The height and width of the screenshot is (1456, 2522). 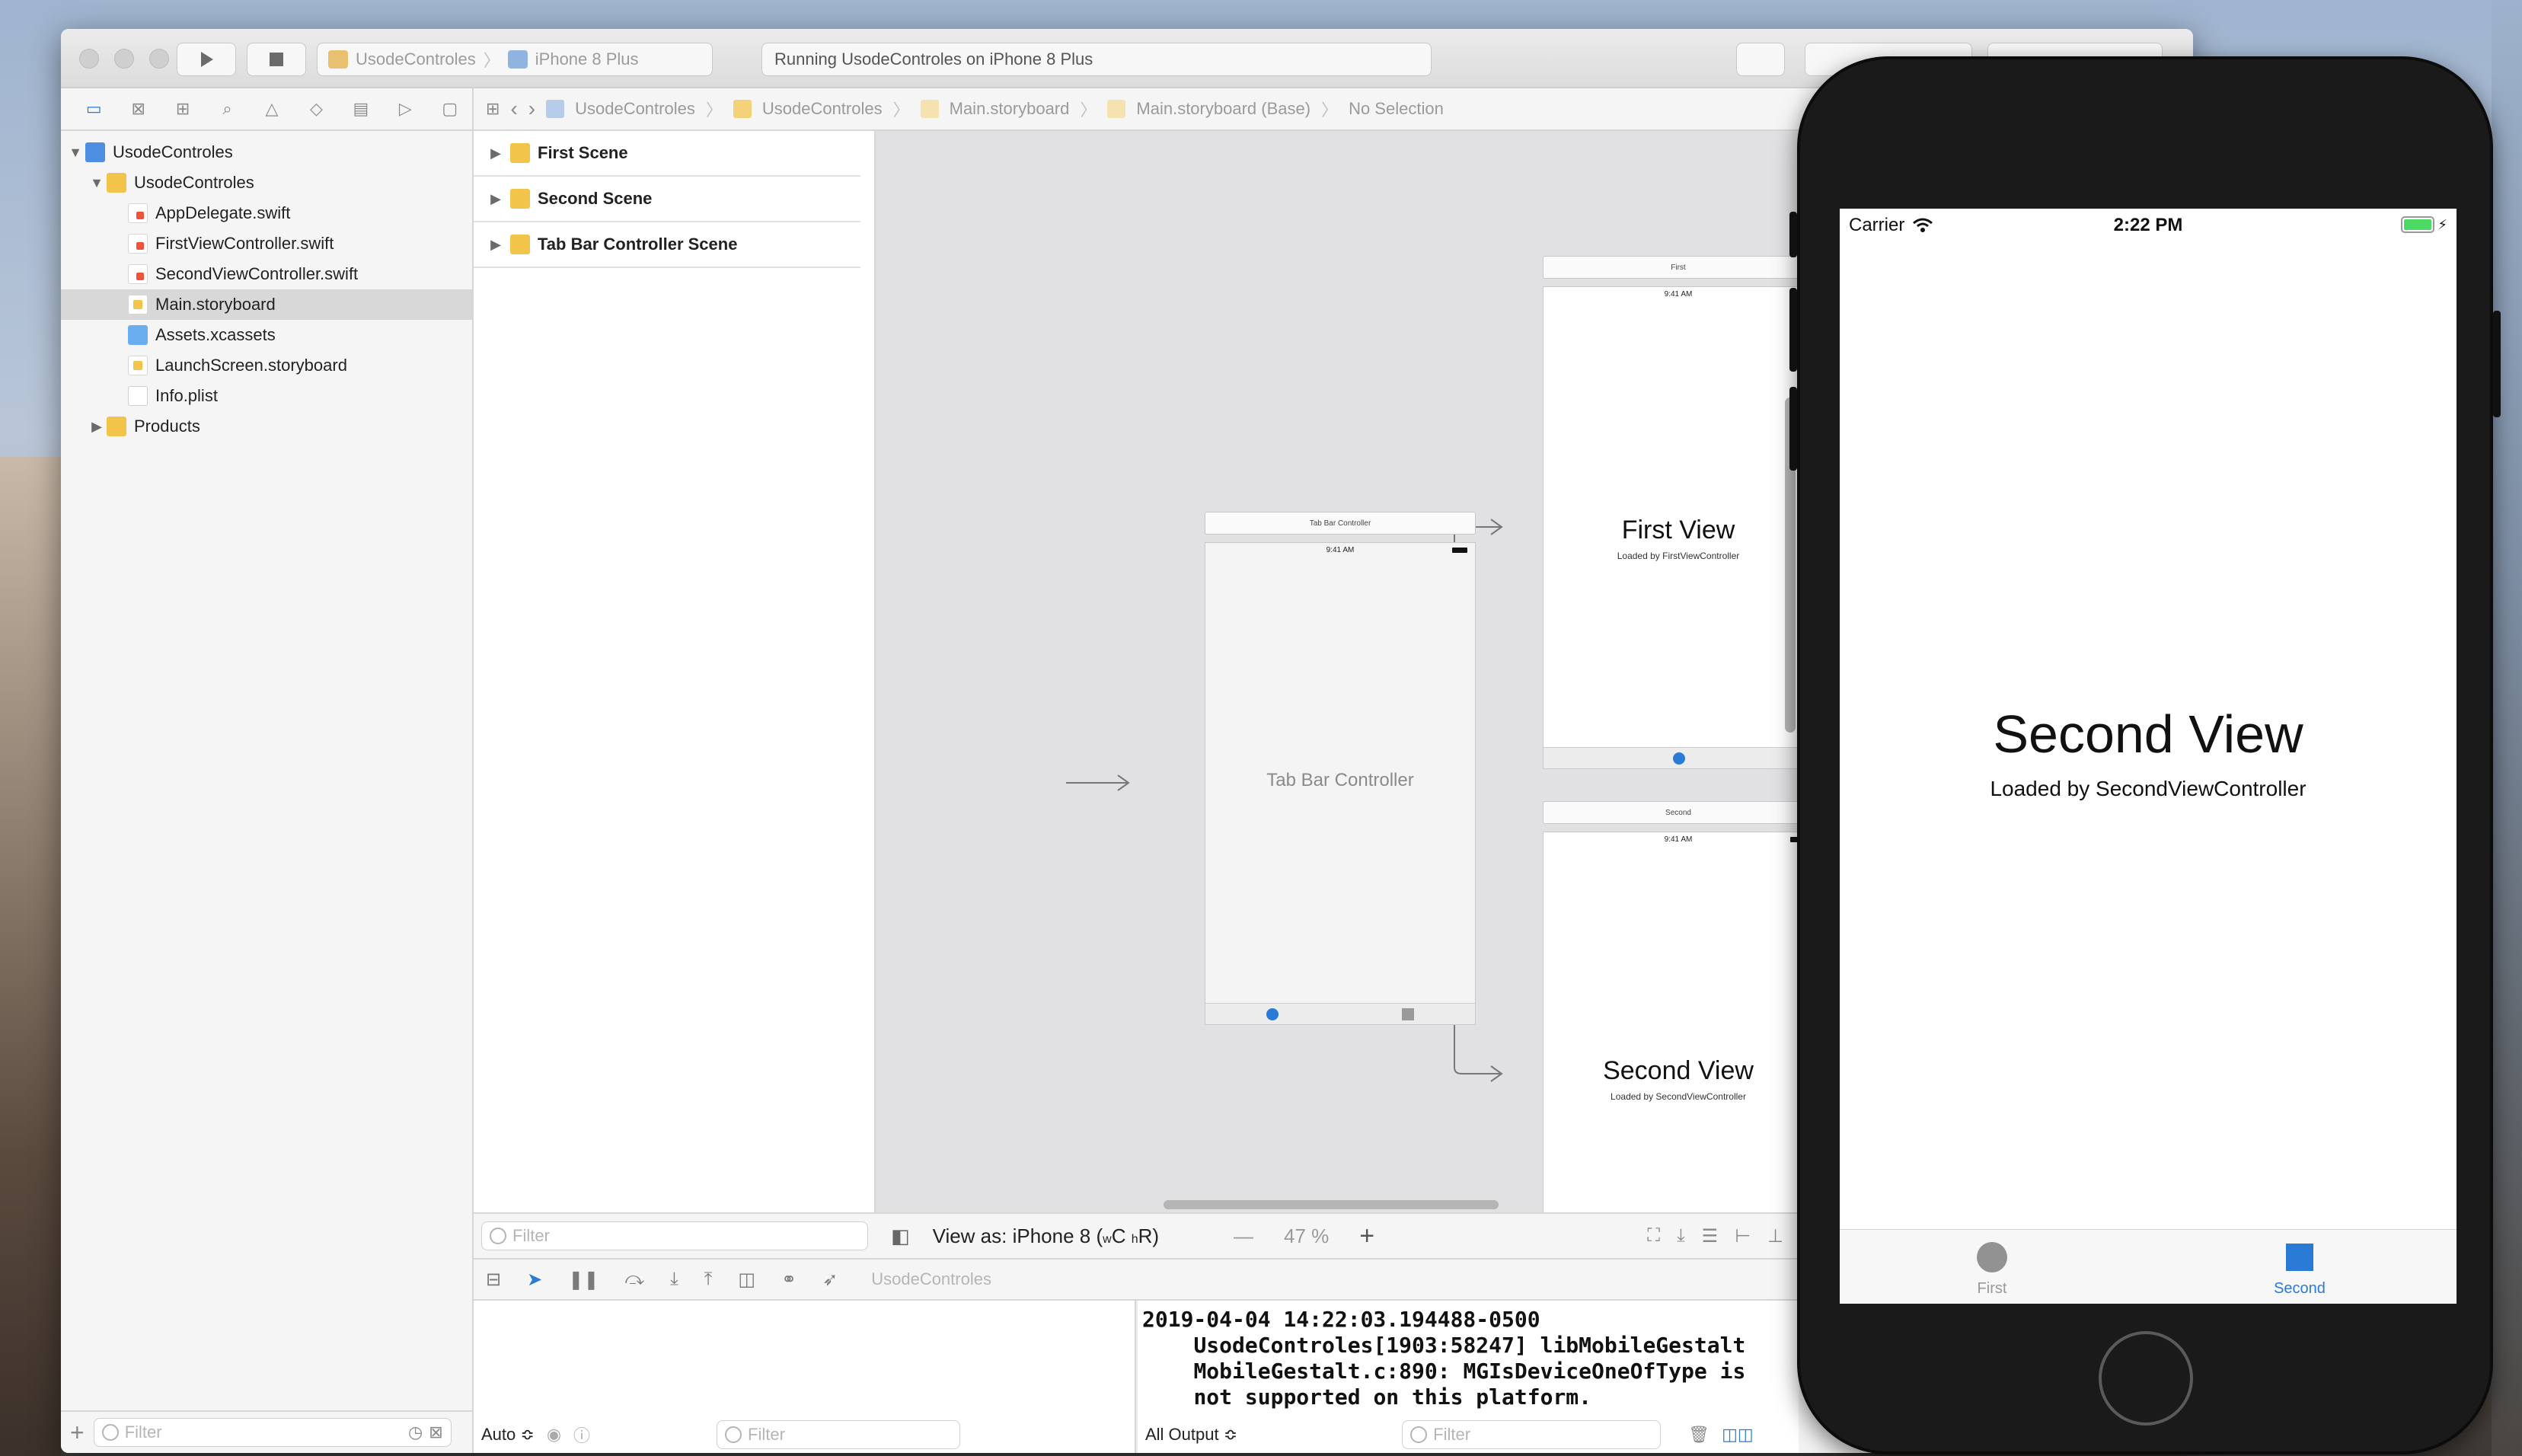 What do you see at coordinates (1331, 1204) in the screenshot?
I see `scroll-thumb` at bounding box center [1331, 1204].